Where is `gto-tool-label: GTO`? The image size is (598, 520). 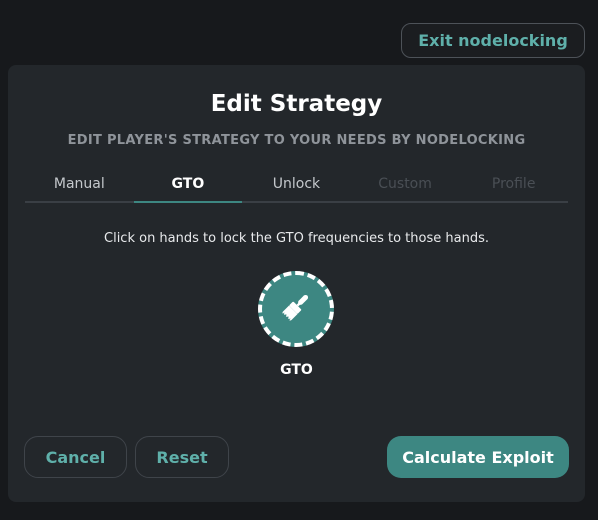 gto-tool-label: GTO is located at coordinates (296, 370).